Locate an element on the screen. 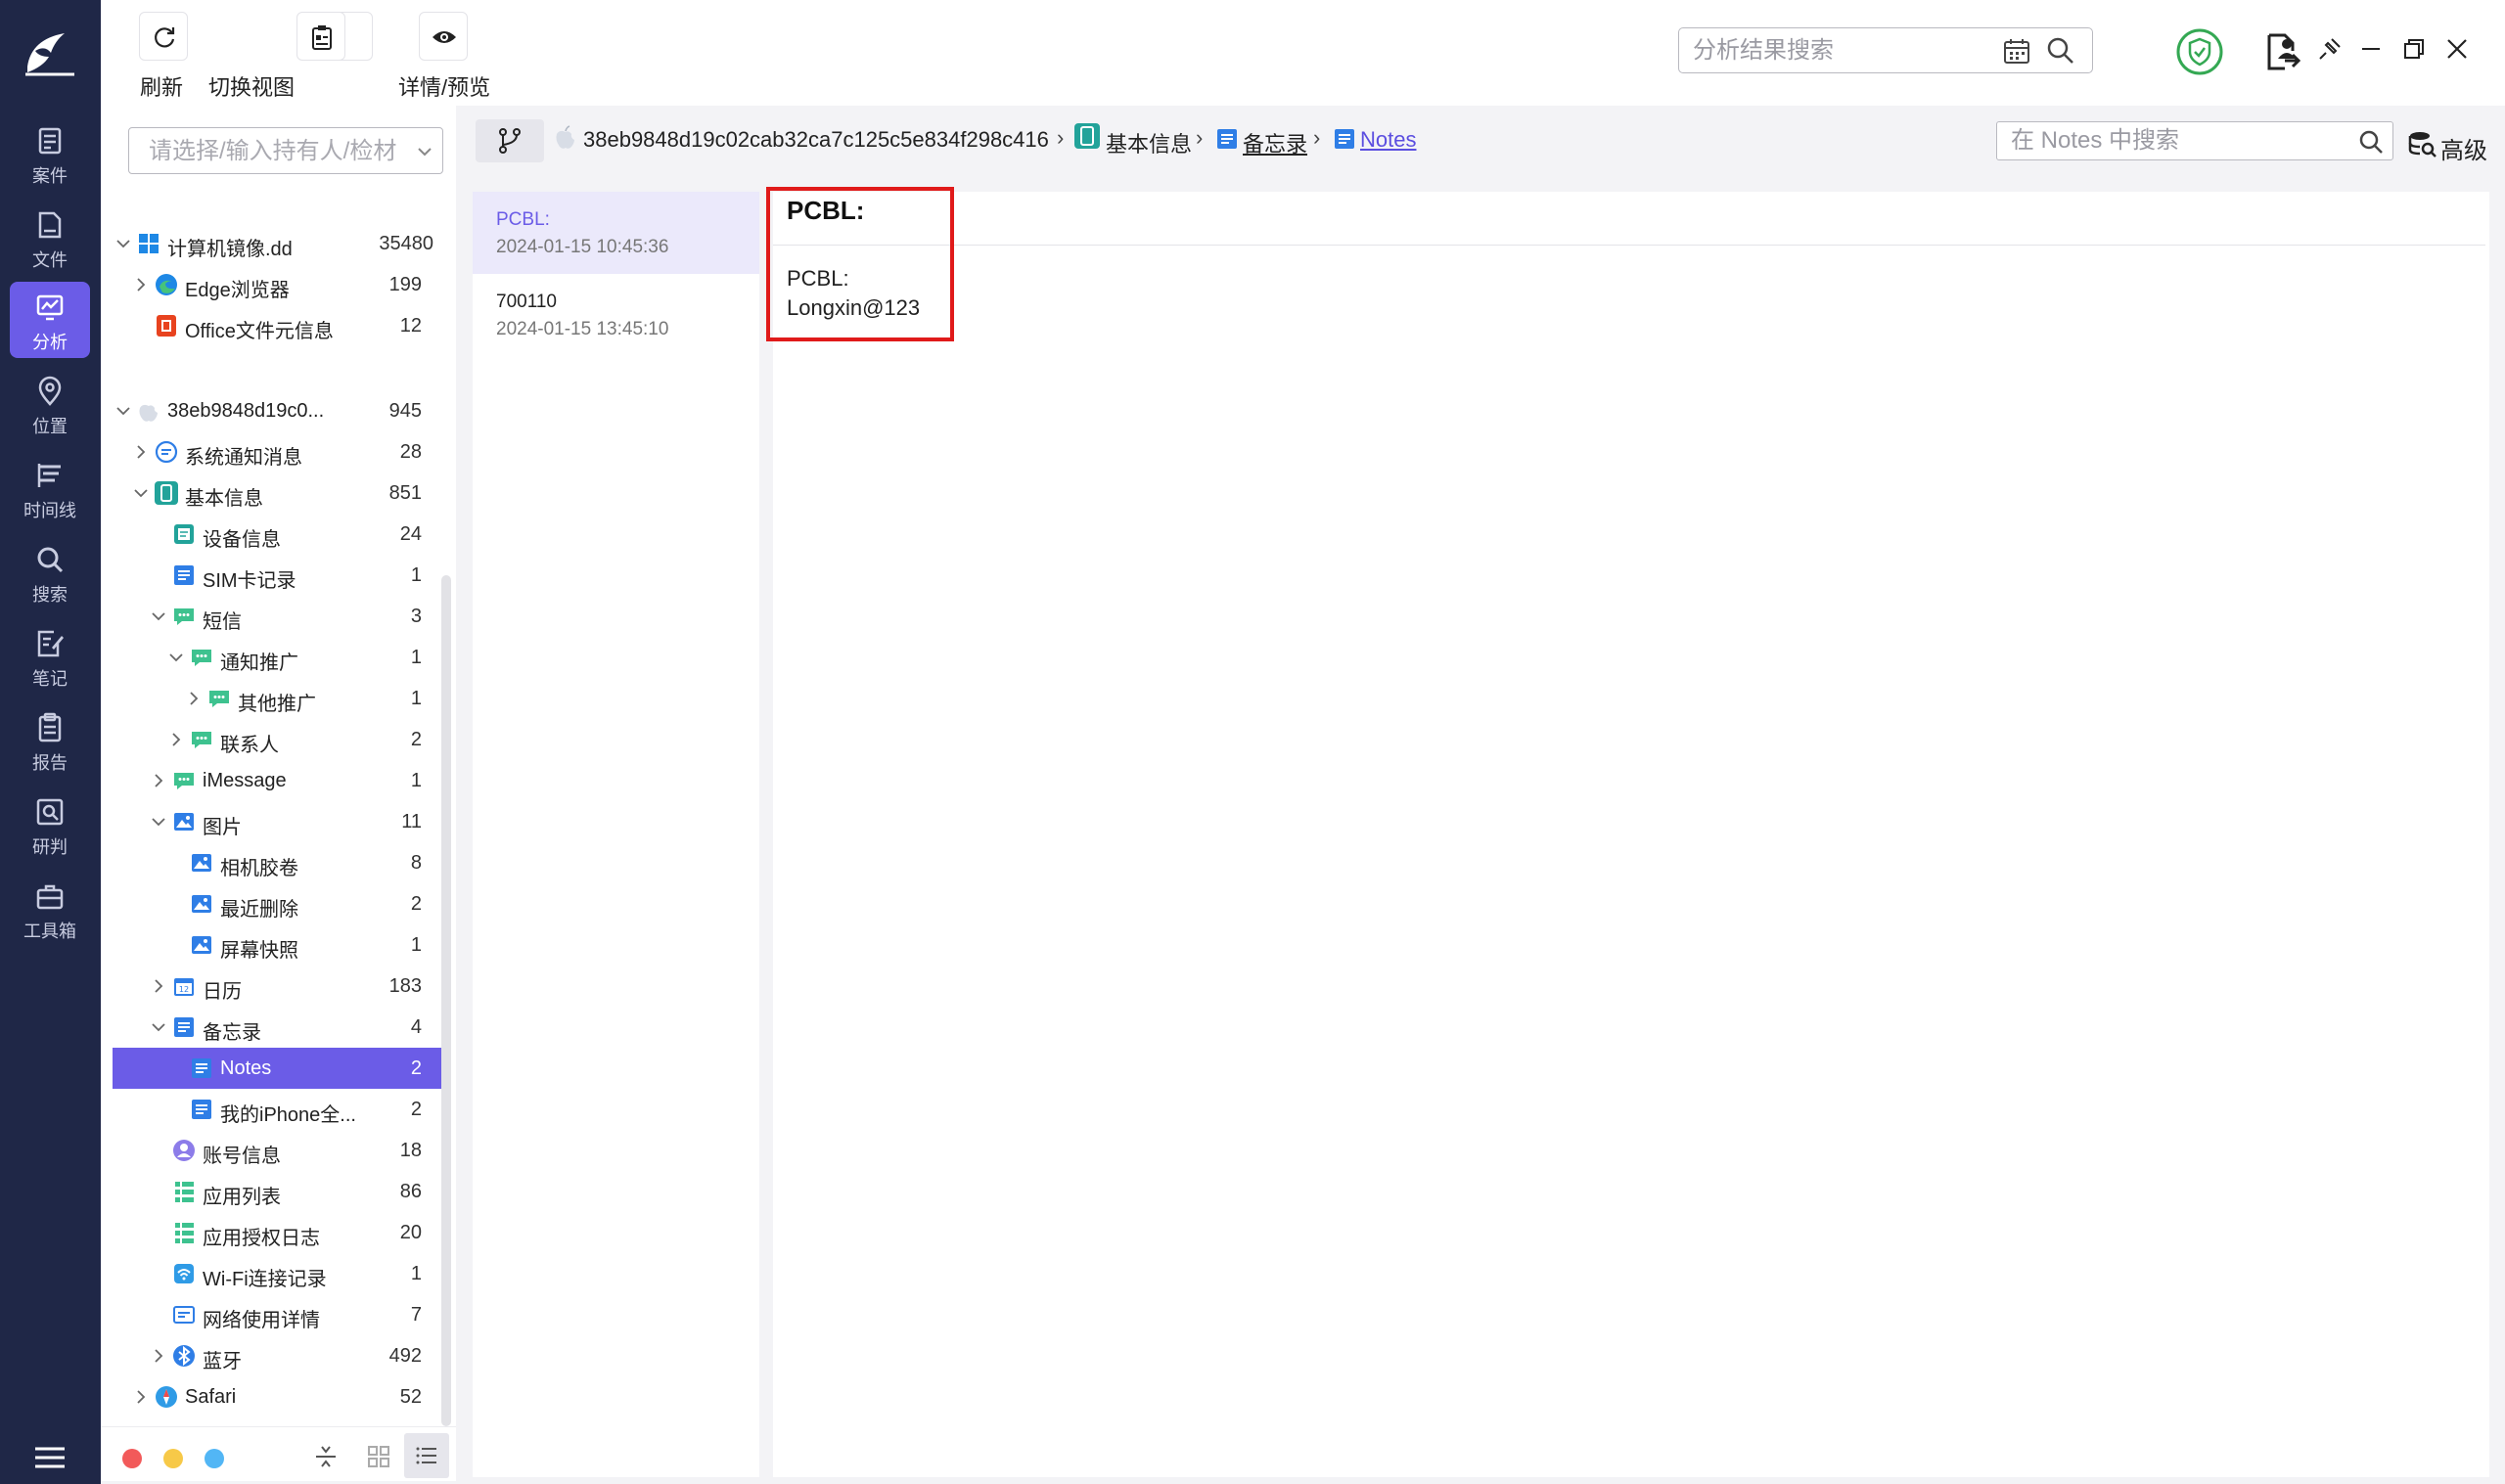 The image size is (2505, 1484). minimize-icon is located at coordinates (2371, 49).